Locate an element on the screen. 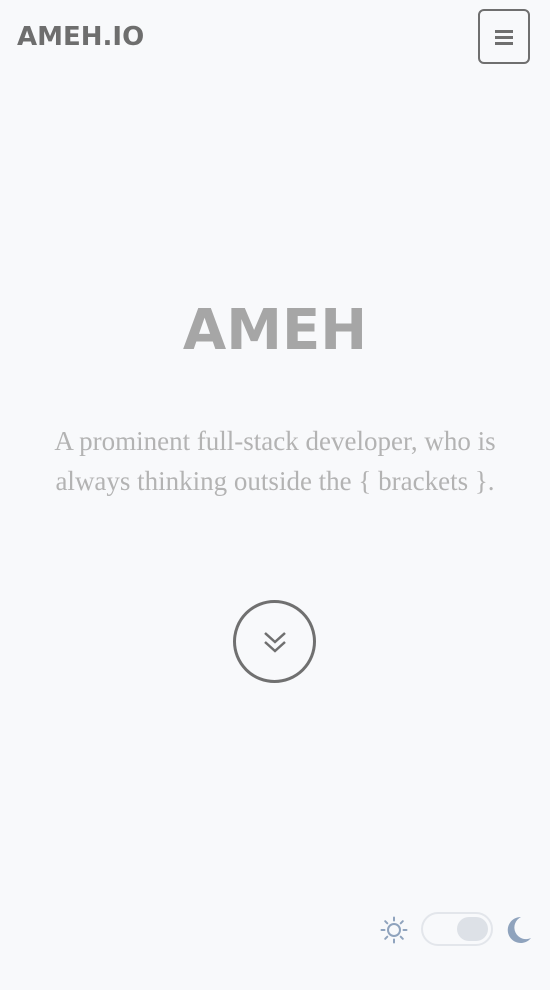 The width and height of the screenshot is (550, 990). scroll-down-button is located at coordinates (274, 641).